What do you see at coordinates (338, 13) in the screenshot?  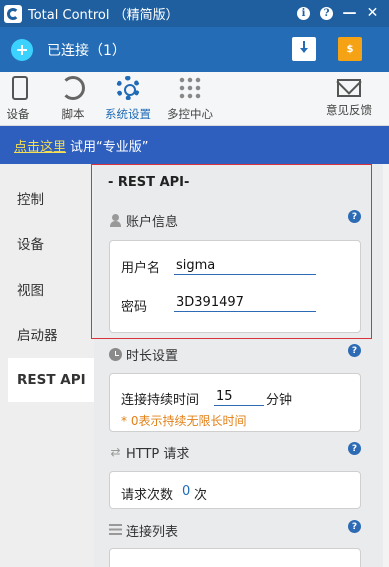 I see `window-controls: i ? — ✕` at bounding box center [338, 13].